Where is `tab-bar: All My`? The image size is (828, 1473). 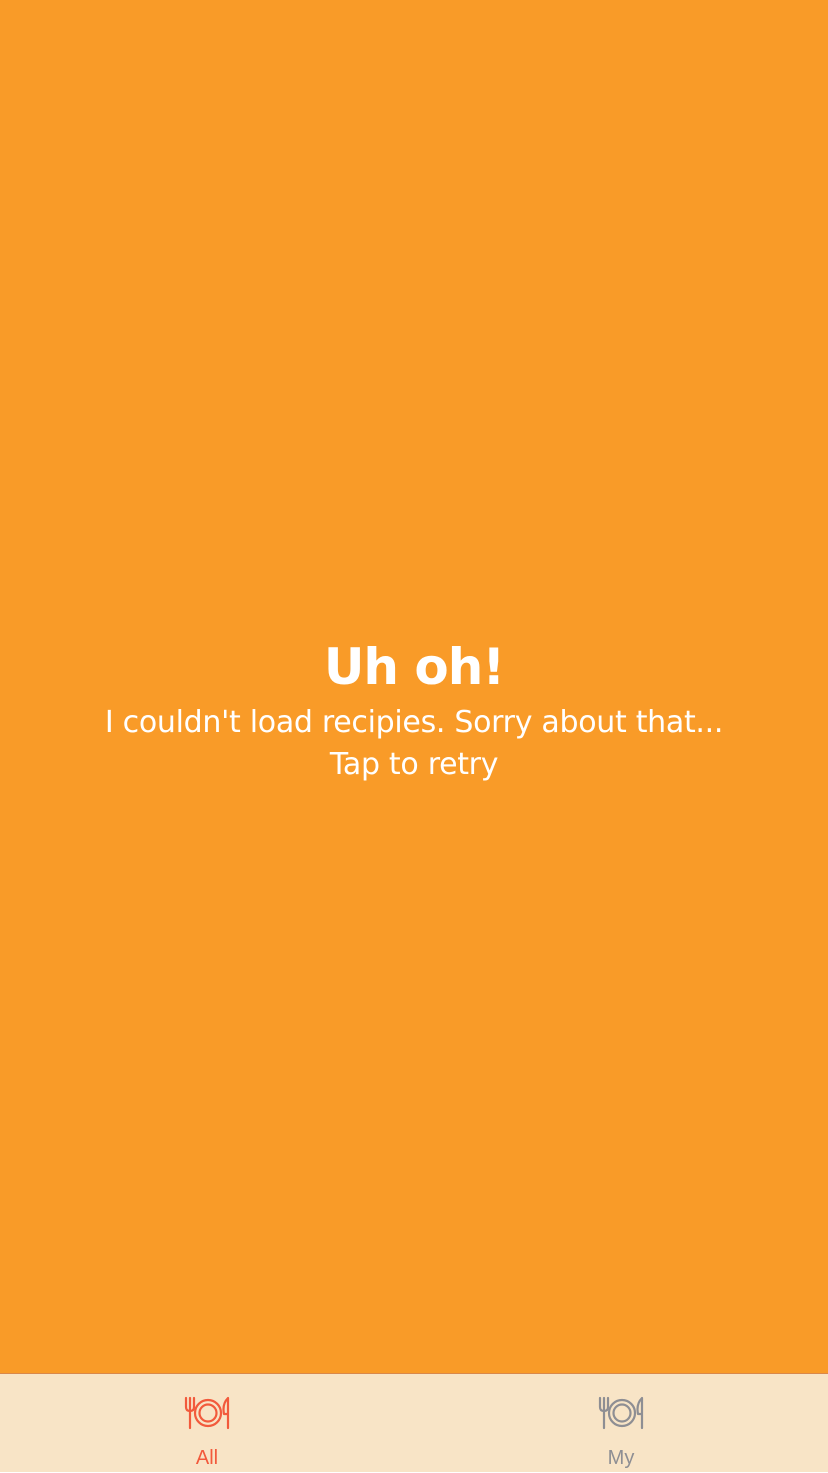 tab-bar: All My is located at coordinates (414, 1422).